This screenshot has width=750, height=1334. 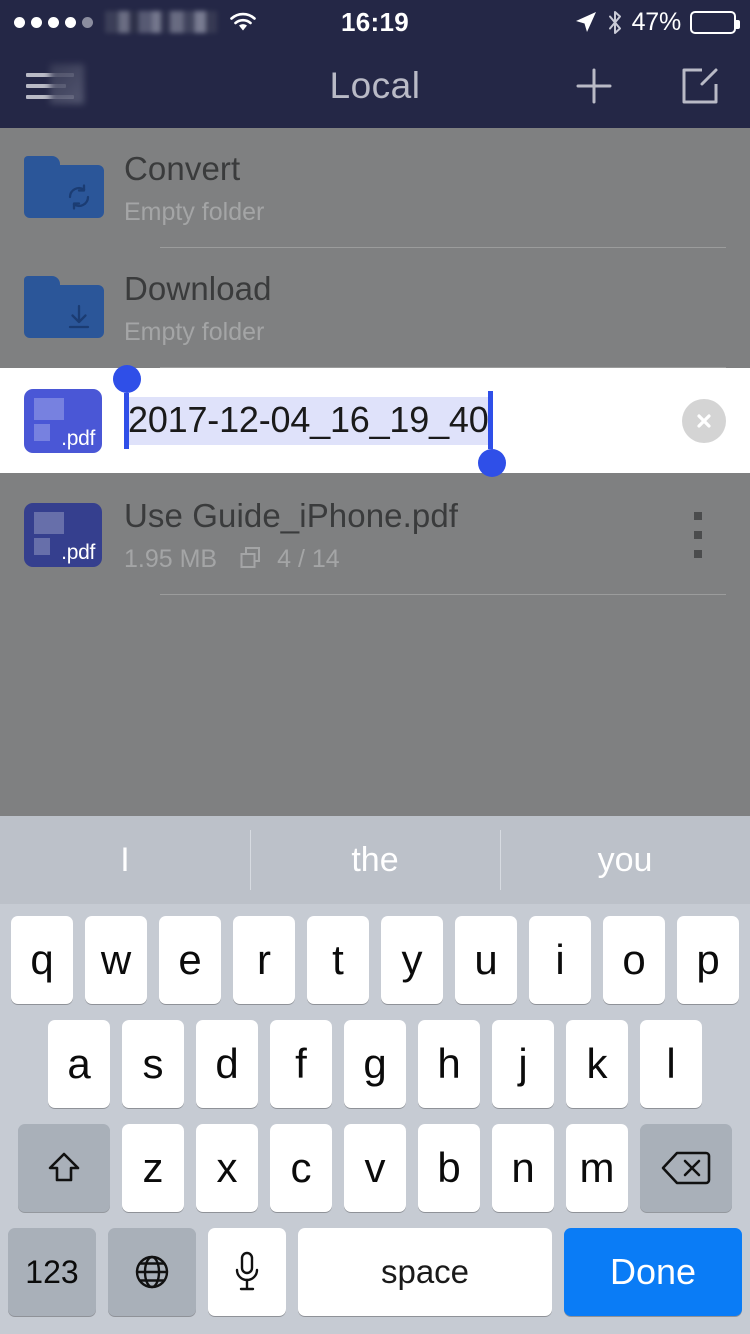 I want to click on file-name: Download, so click(x=198, y=288).